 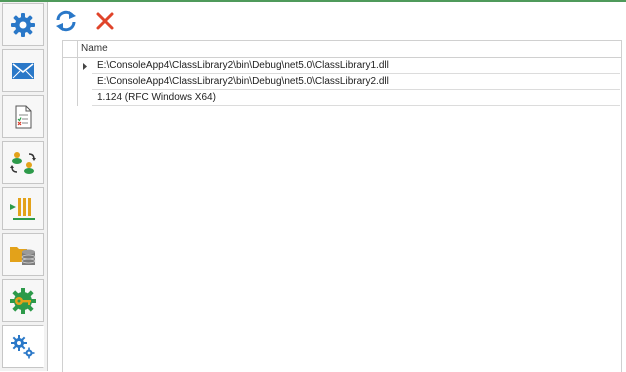 I want to click on close-button, so click(x=105, y=21).